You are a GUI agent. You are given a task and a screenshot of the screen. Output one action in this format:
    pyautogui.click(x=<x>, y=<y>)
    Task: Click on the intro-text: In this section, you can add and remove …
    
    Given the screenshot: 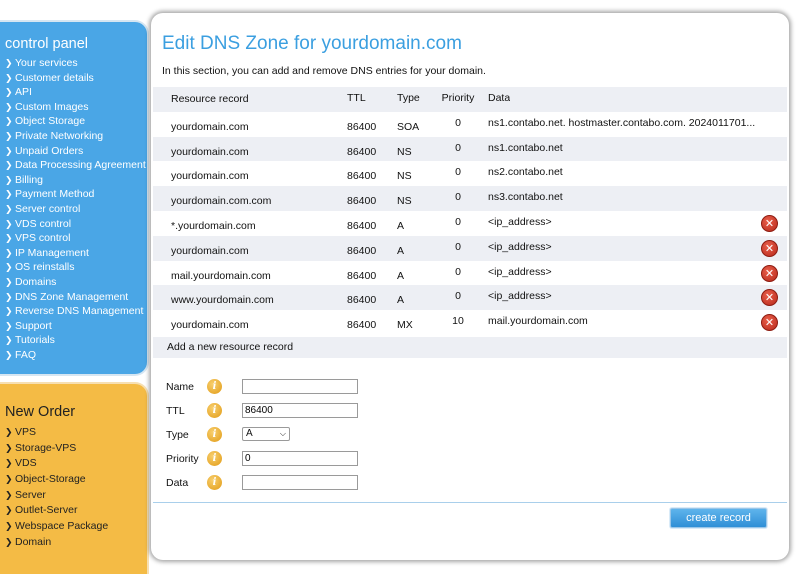 What is the action you would take?
    pyautogui.click(x=324, y=71)
    